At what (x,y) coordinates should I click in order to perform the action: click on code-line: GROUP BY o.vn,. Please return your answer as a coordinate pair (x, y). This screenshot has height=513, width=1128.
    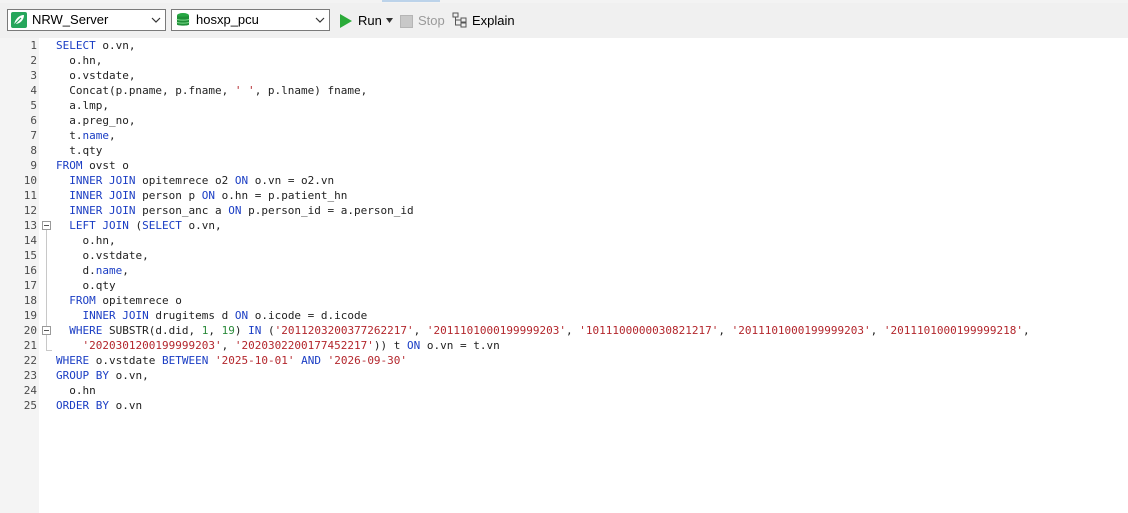
    Looking at the image, I should click on (102, 375).